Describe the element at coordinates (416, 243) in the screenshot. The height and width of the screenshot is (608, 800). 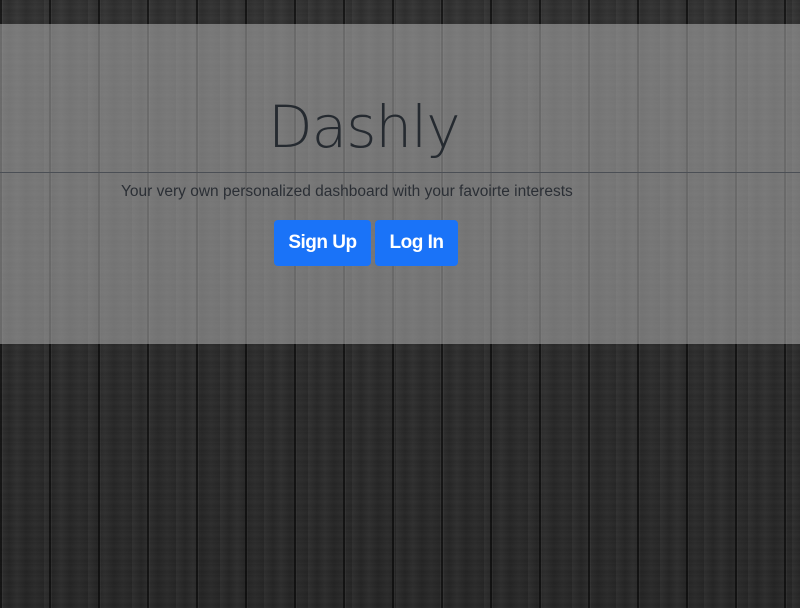
I see `log-in-button: Log In` at that location.